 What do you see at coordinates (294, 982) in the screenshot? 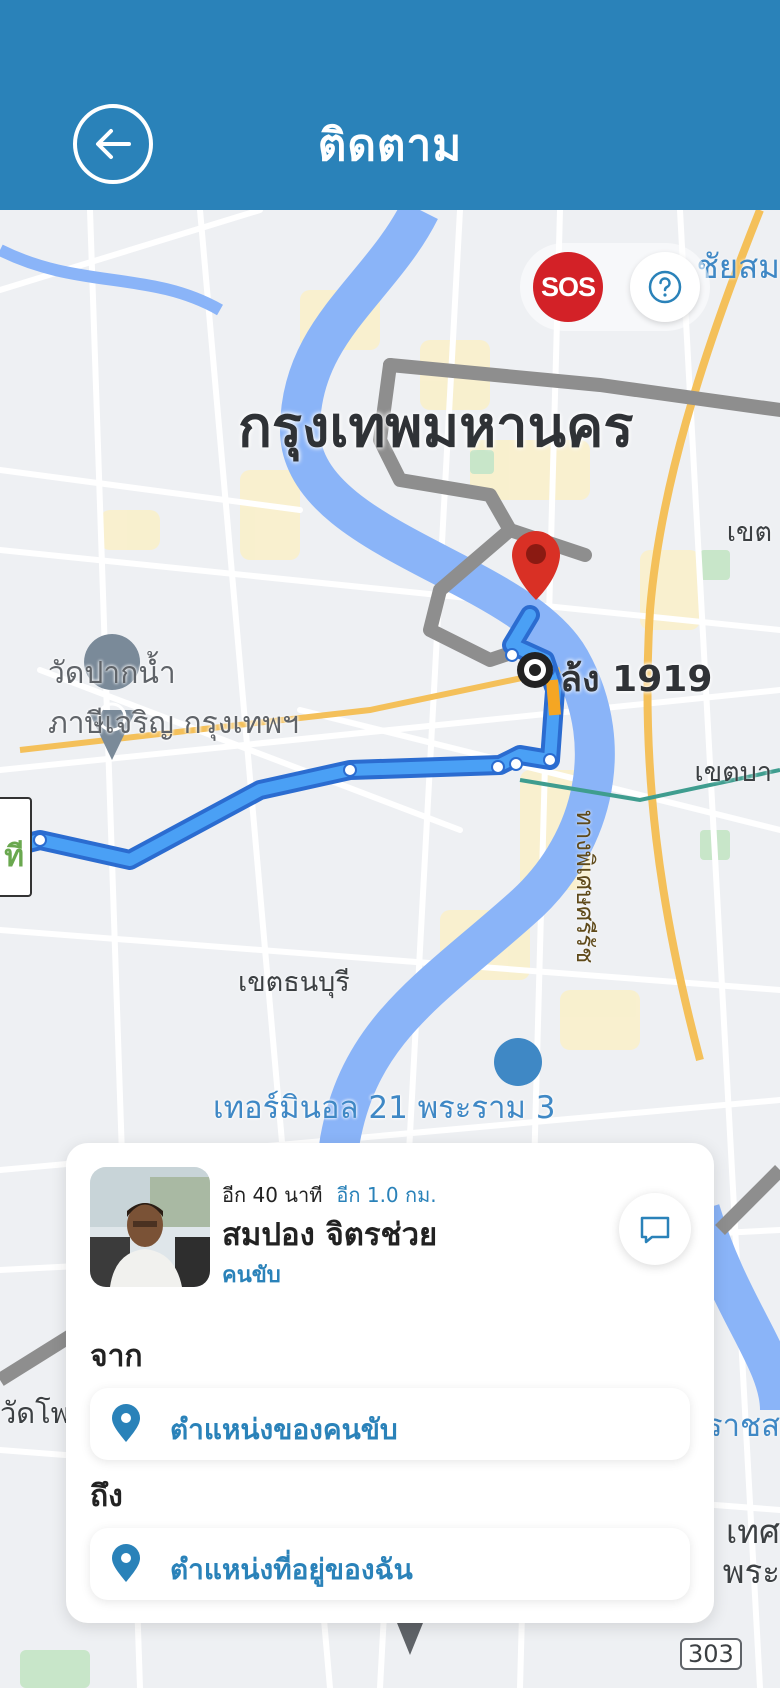
I see `district-label: เขตธนบุรี` at bounding box center [294, 982].